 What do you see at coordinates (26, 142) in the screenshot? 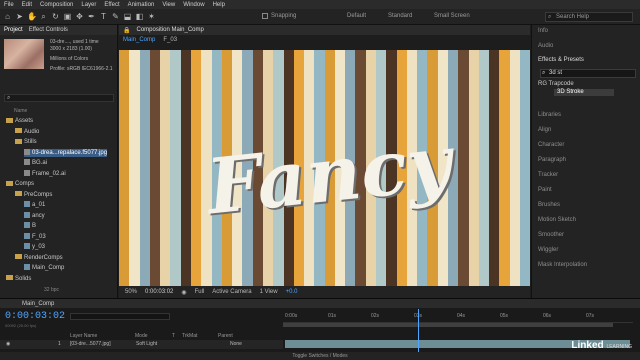
I see `project-tree-item: Stills` at bounding box center [26, 142].